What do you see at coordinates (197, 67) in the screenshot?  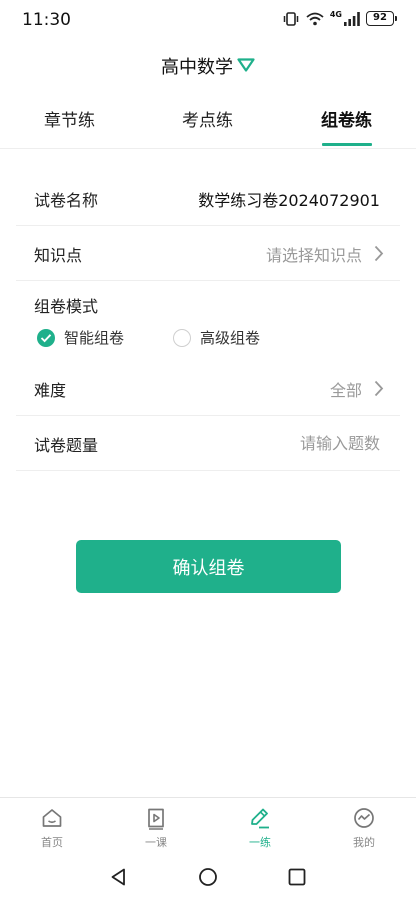 I see `page-title: 高中数学` at bounding box center [197, 67].